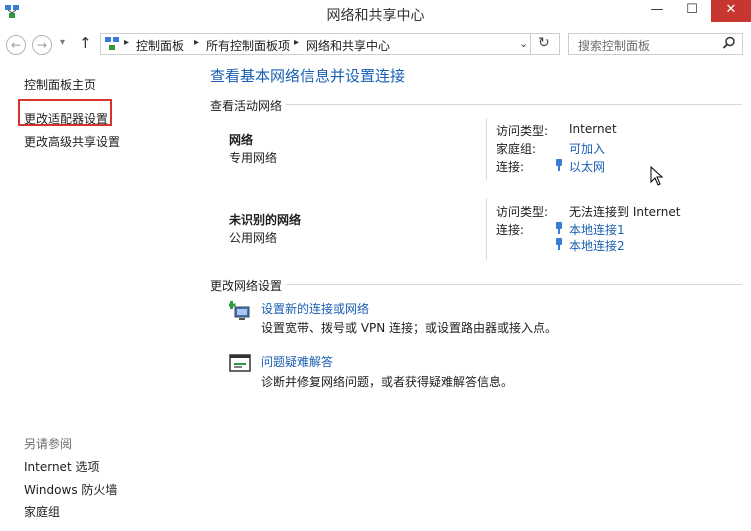 This screenshot has height=531, width=751. I want to click on maximize-button: ☐, so click(692, 11).